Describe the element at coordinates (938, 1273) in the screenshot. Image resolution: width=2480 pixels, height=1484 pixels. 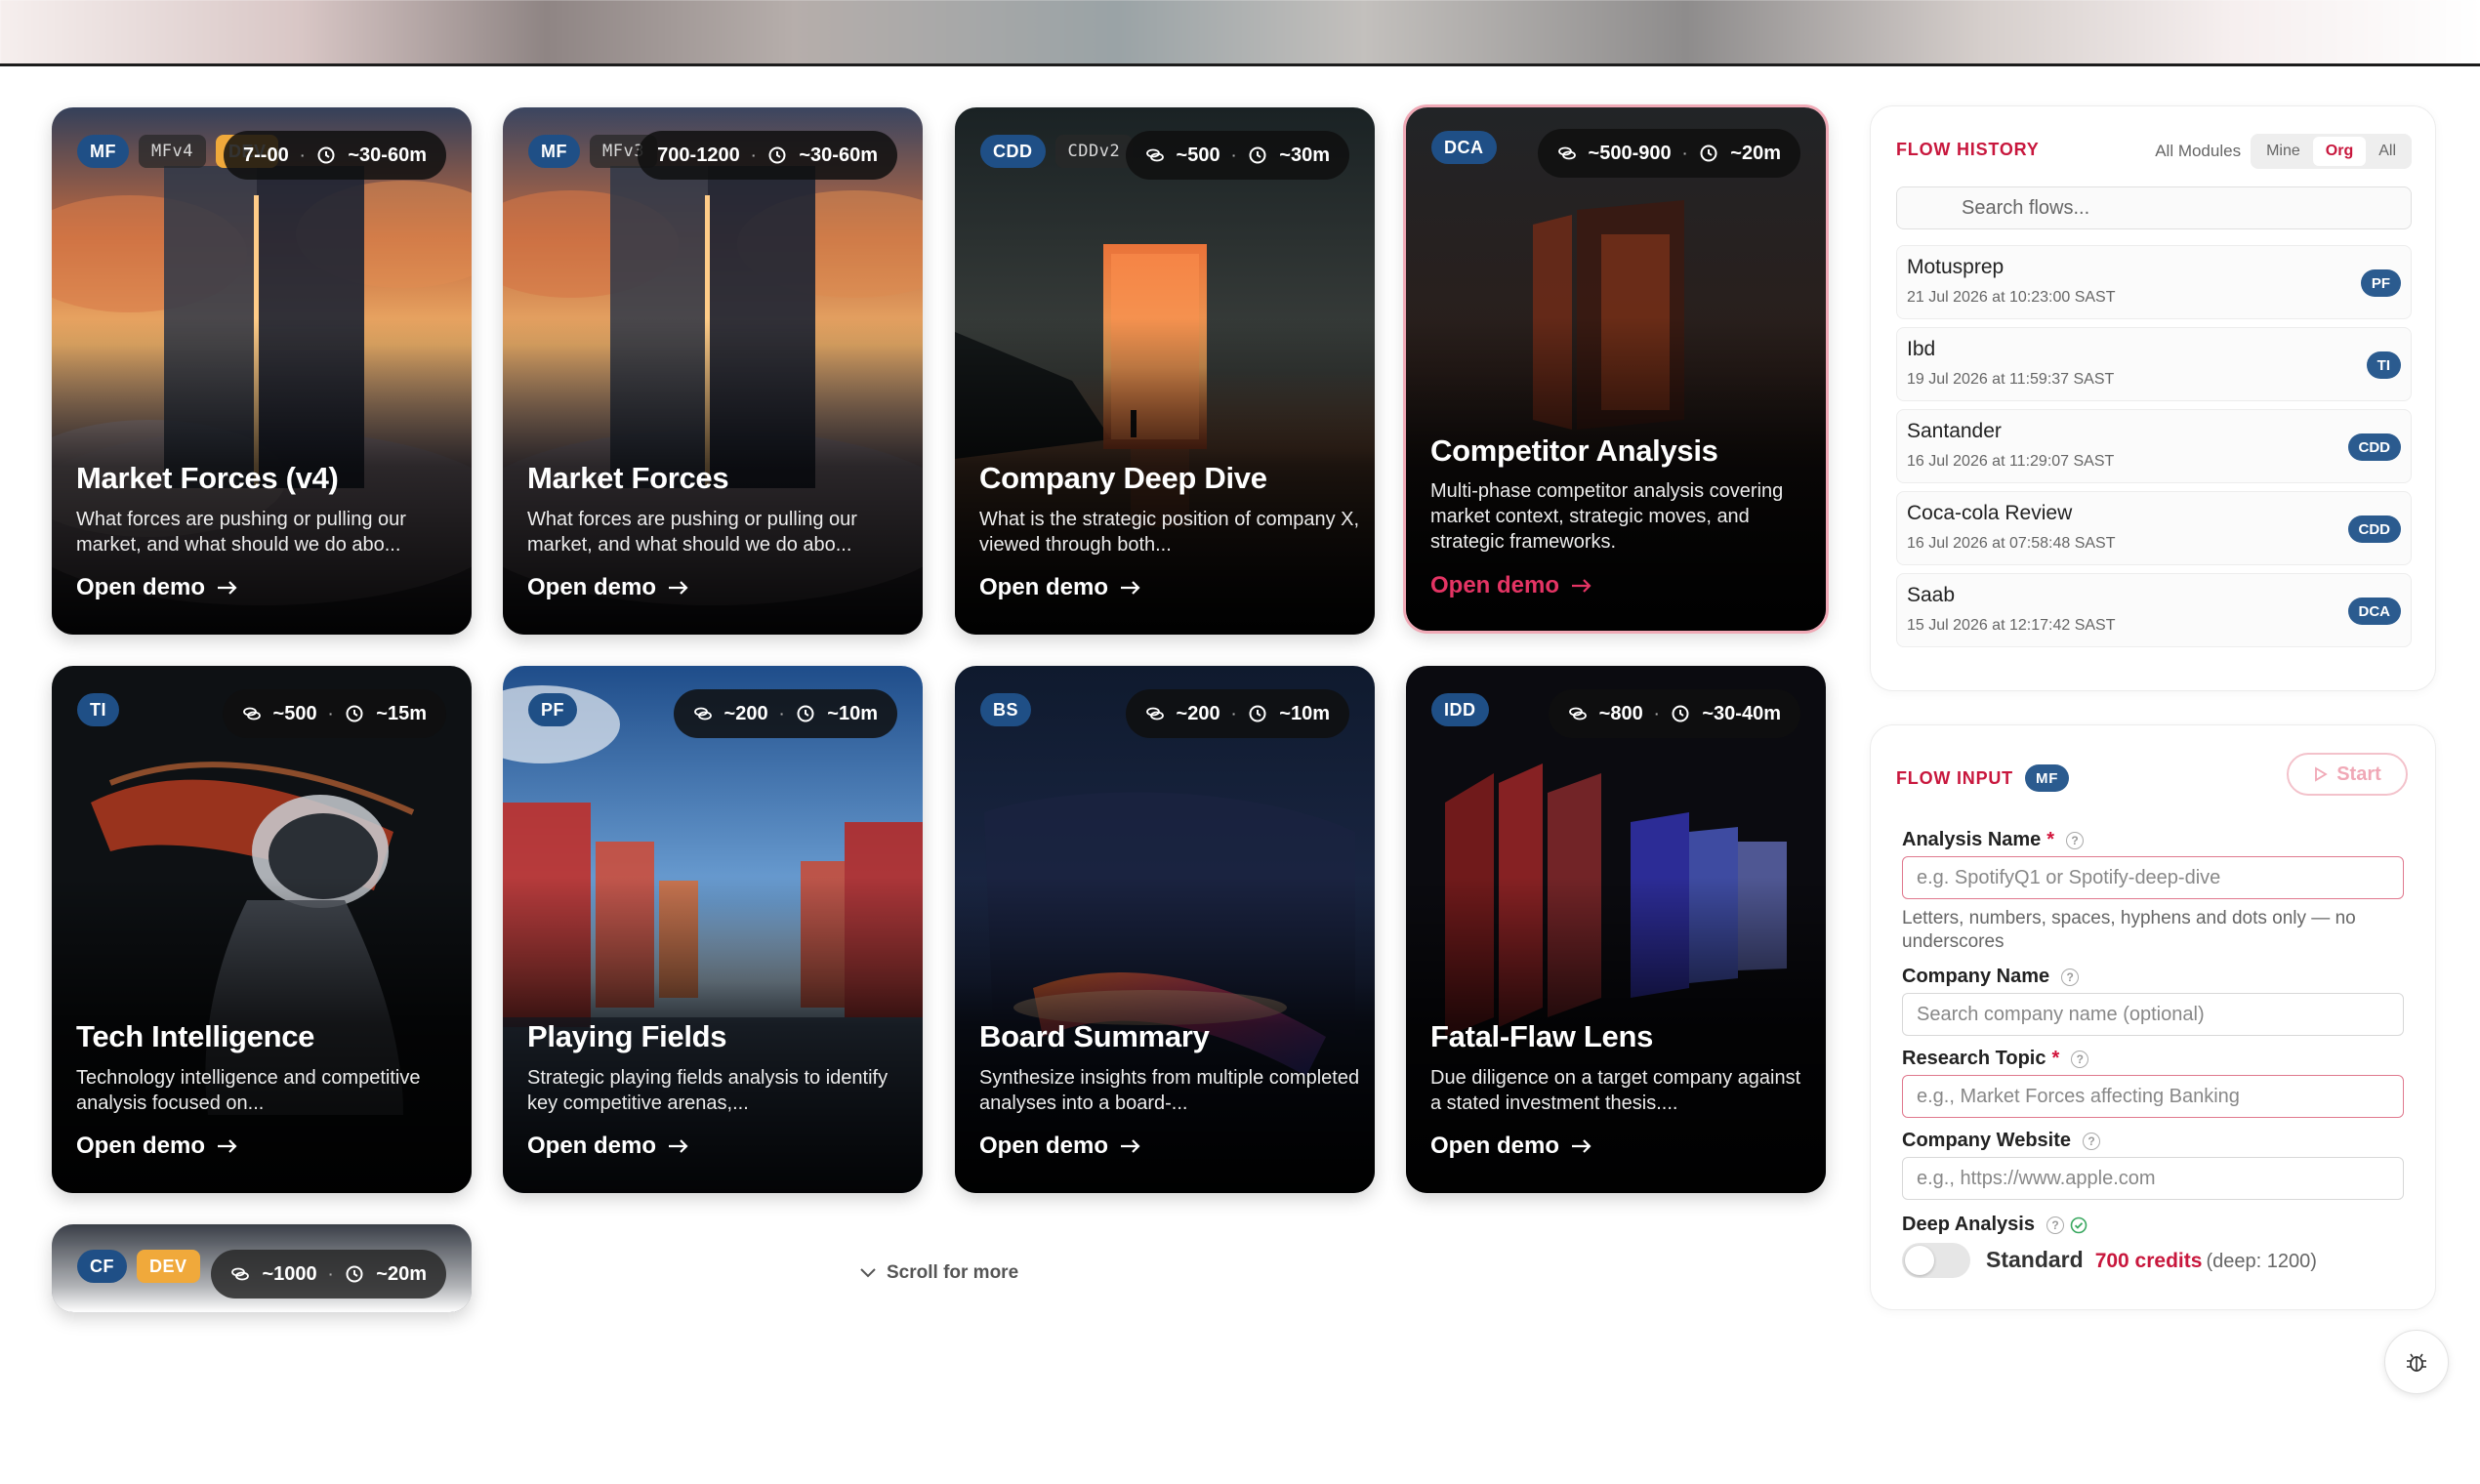
I see `scroll-for-more: Scroll for more` at that location.